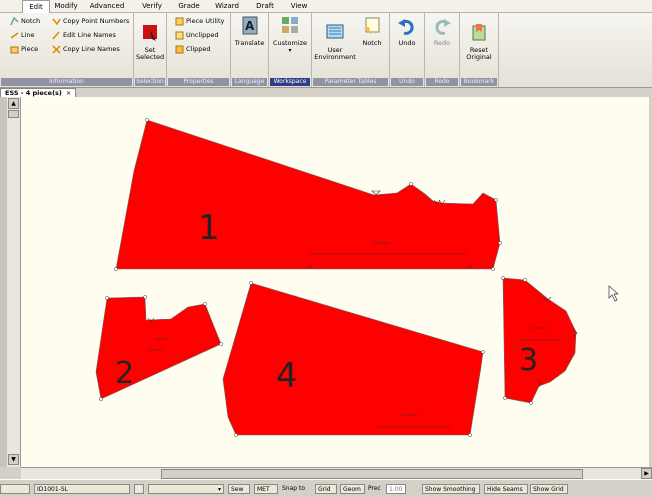  I want to click on customize-icon, so click(290, 26).